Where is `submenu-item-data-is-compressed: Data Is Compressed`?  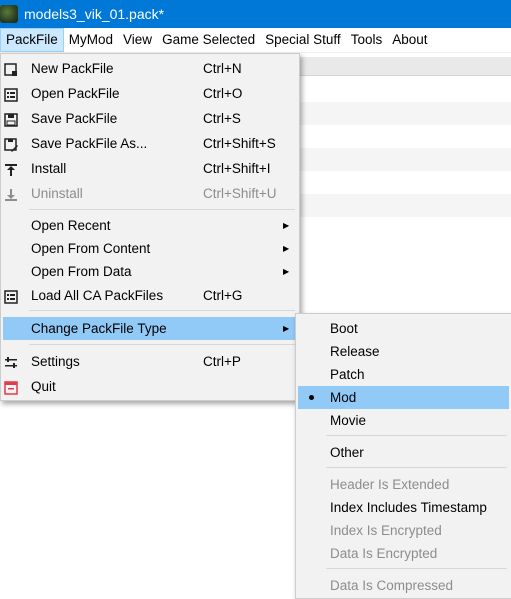 submenu-item-data-is-compressed: Data Is Compressed is located at coordinates (403, 585).